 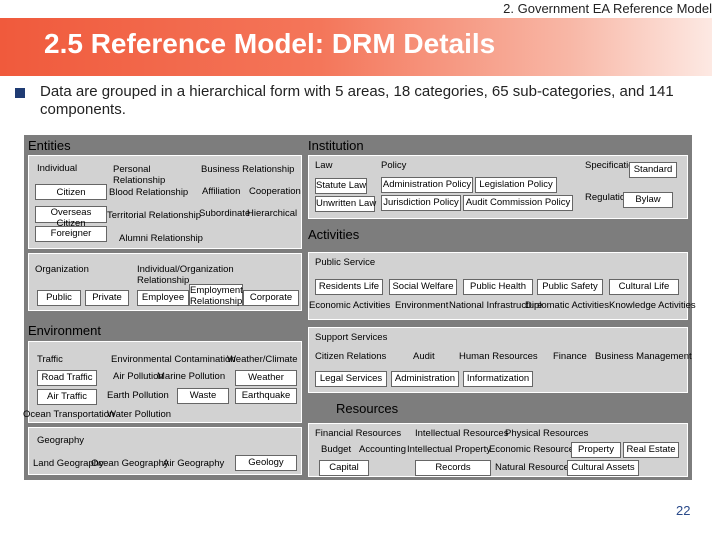 What do you see at coordinates (107, 298) in the screenshot?
I see `private-box: Private` at bounding box center [107, 298].